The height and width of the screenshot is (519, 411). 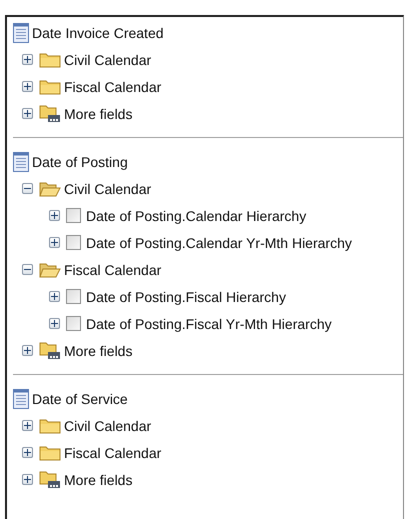 I want to click on hierarchy-label: Date of Posting.Fiscal Hierarchy, so click(x=186, y=296).